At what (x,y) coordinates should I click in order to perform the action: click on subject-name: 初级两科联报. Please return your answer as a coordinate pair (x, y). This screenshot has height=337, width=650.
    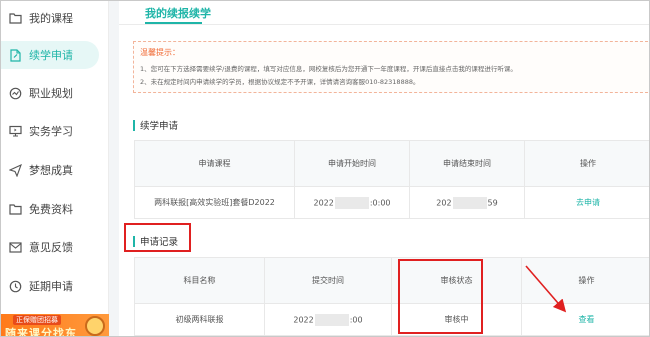
    Looking at the image, I should click on (199, 319).